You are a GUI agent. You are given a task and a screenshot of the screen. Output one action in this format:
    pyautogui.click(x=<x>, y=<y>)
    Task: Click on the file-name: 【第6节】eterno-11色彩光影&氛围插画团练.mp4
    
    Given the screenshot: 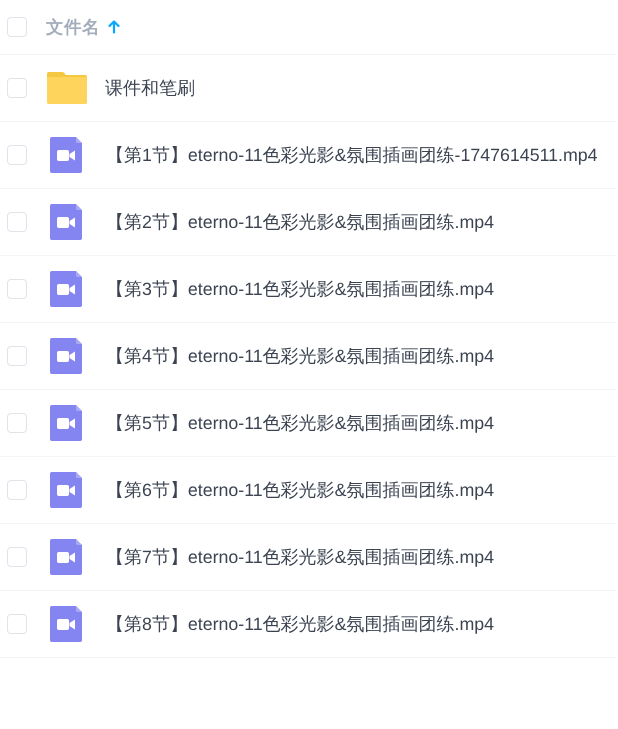 What is the action you would take?
    pyautogui.click(x=300, y=490)
    